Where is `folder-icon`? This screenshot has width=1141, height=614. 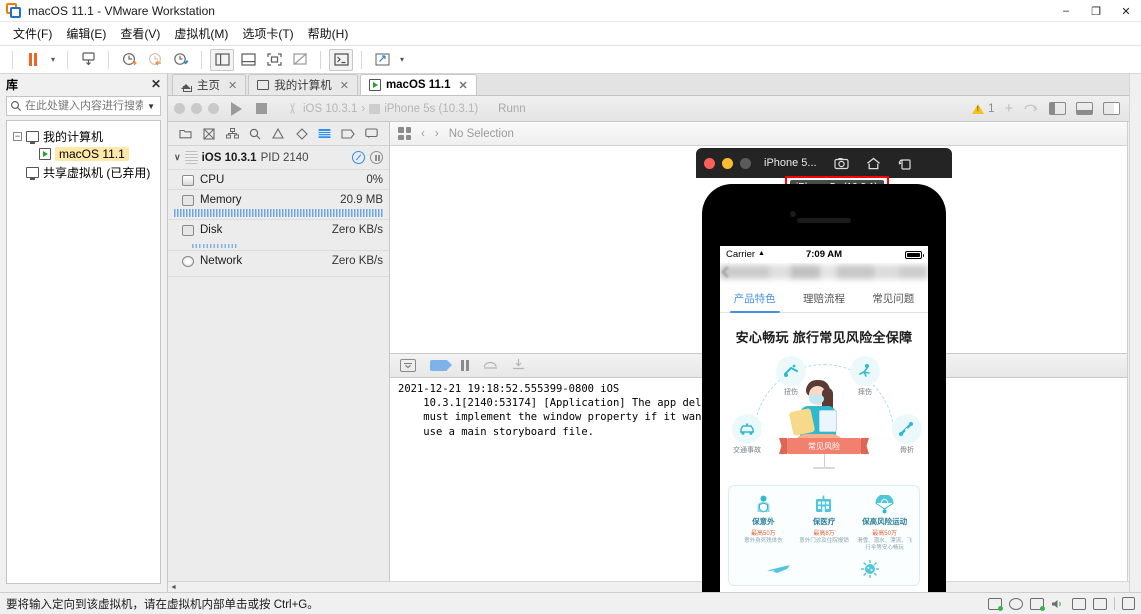
folder-icon is located at coordinates (186, 133).